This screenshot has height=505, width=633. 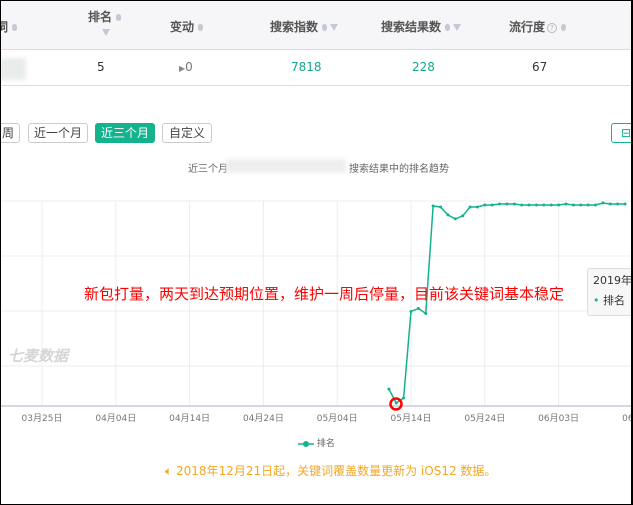 What do you see at coordinates (558, 418) in the screenshot?
I see `x-tick-label: 06月03日` at bounding box center [558, 418].